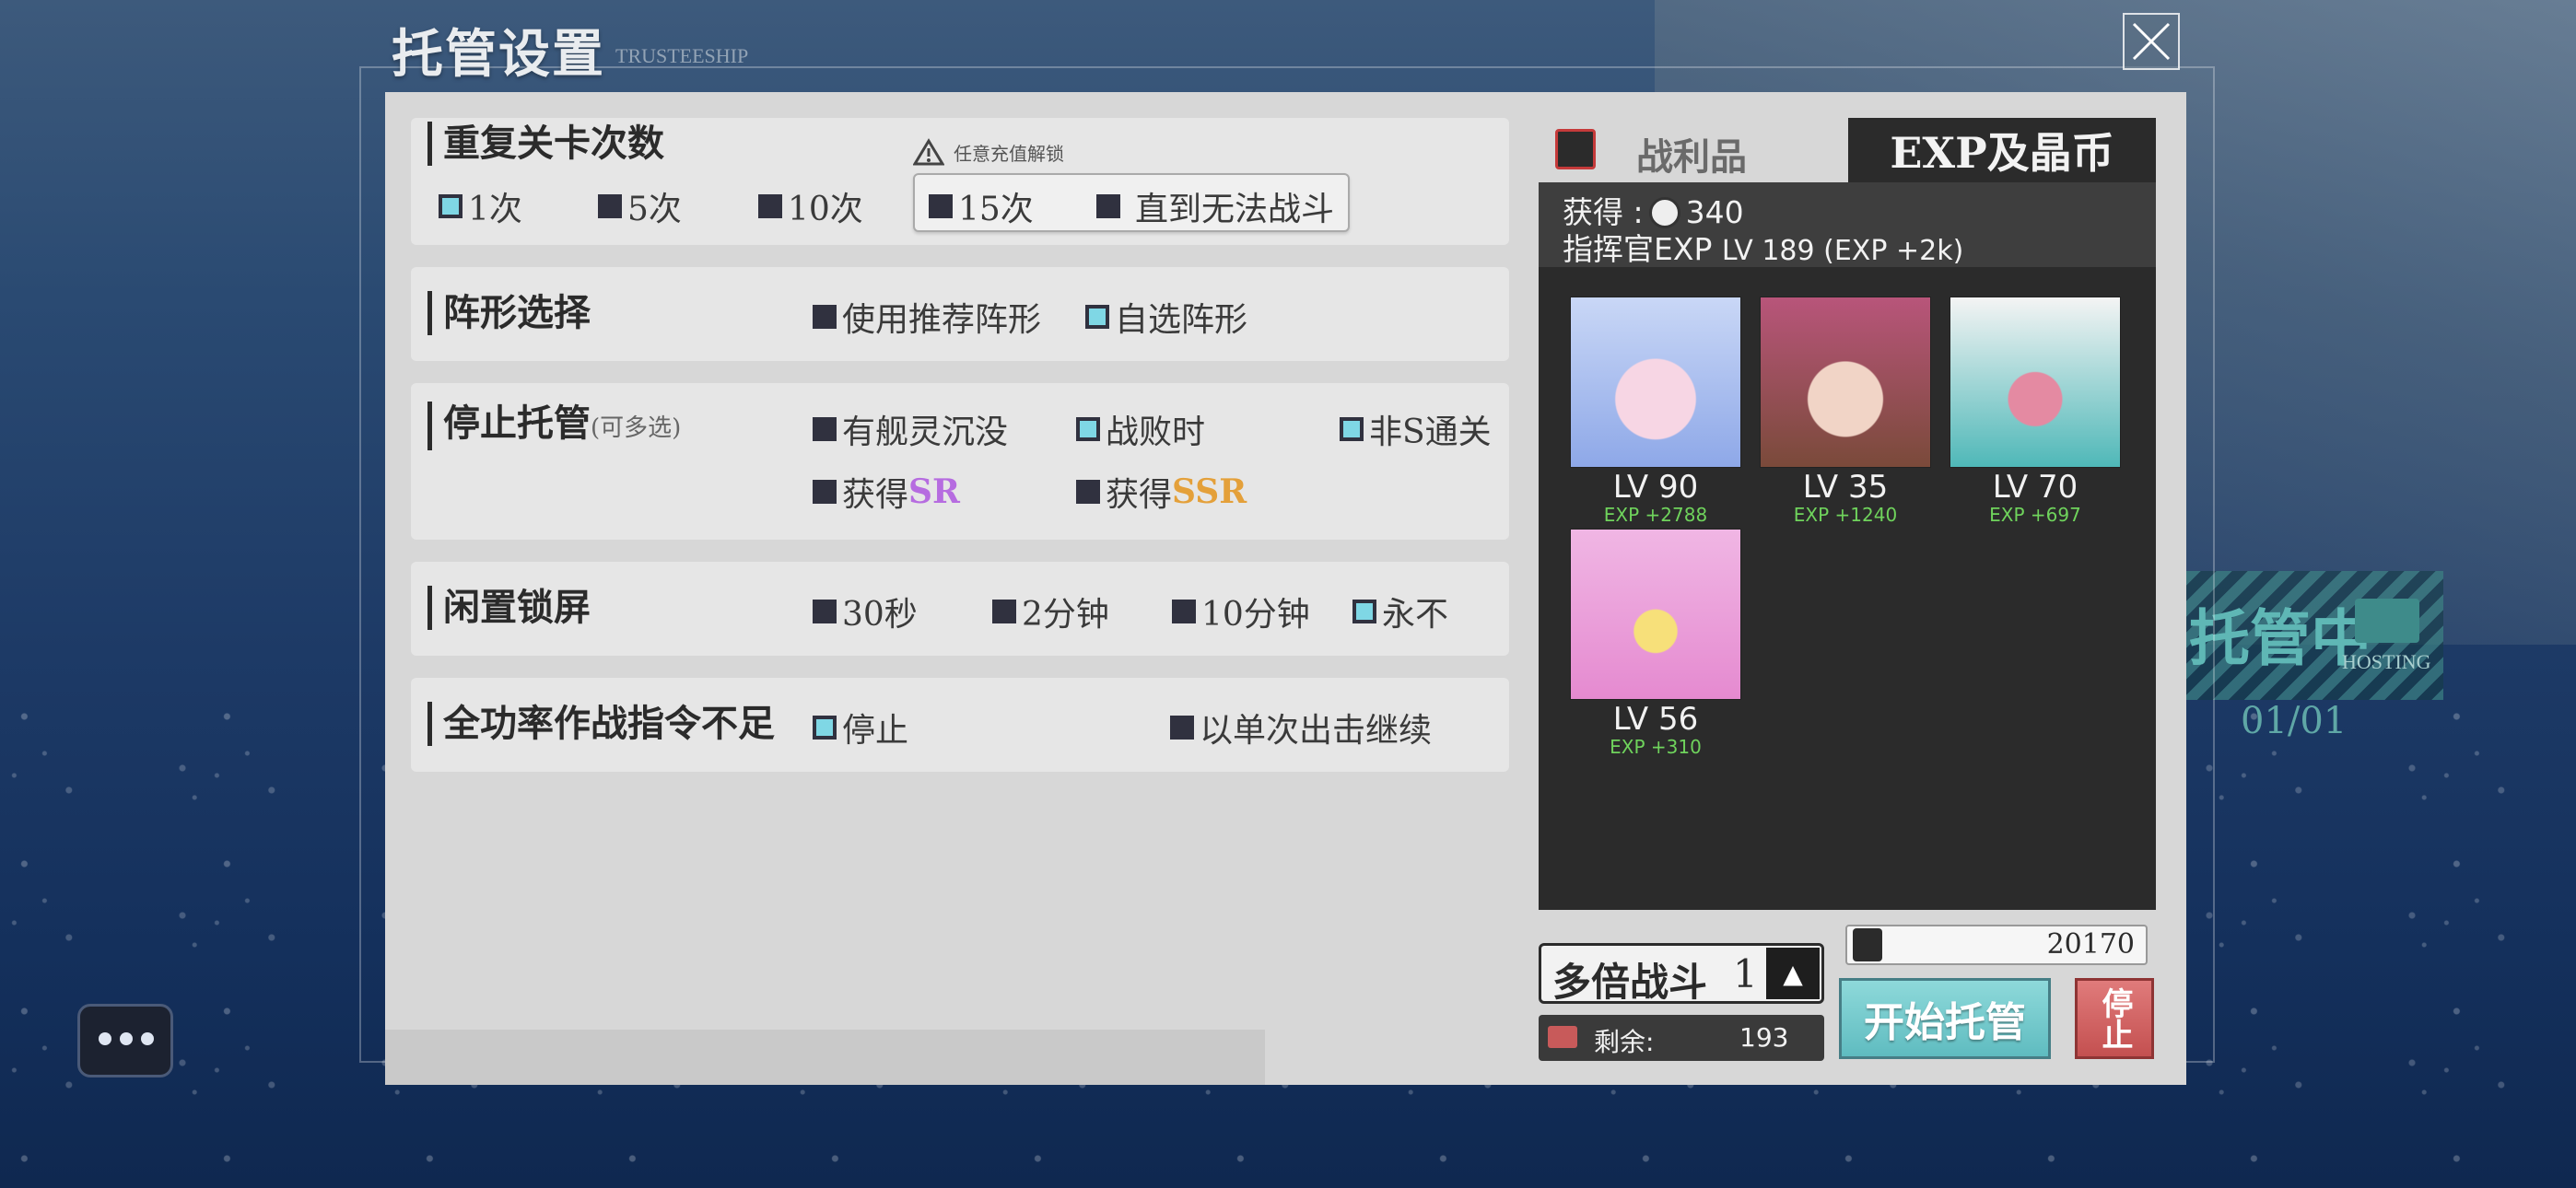 The width and height of the screenshot is (2576, 1188). I want to click on start-hosting-button: 开始托管, so click(1945, 1019).